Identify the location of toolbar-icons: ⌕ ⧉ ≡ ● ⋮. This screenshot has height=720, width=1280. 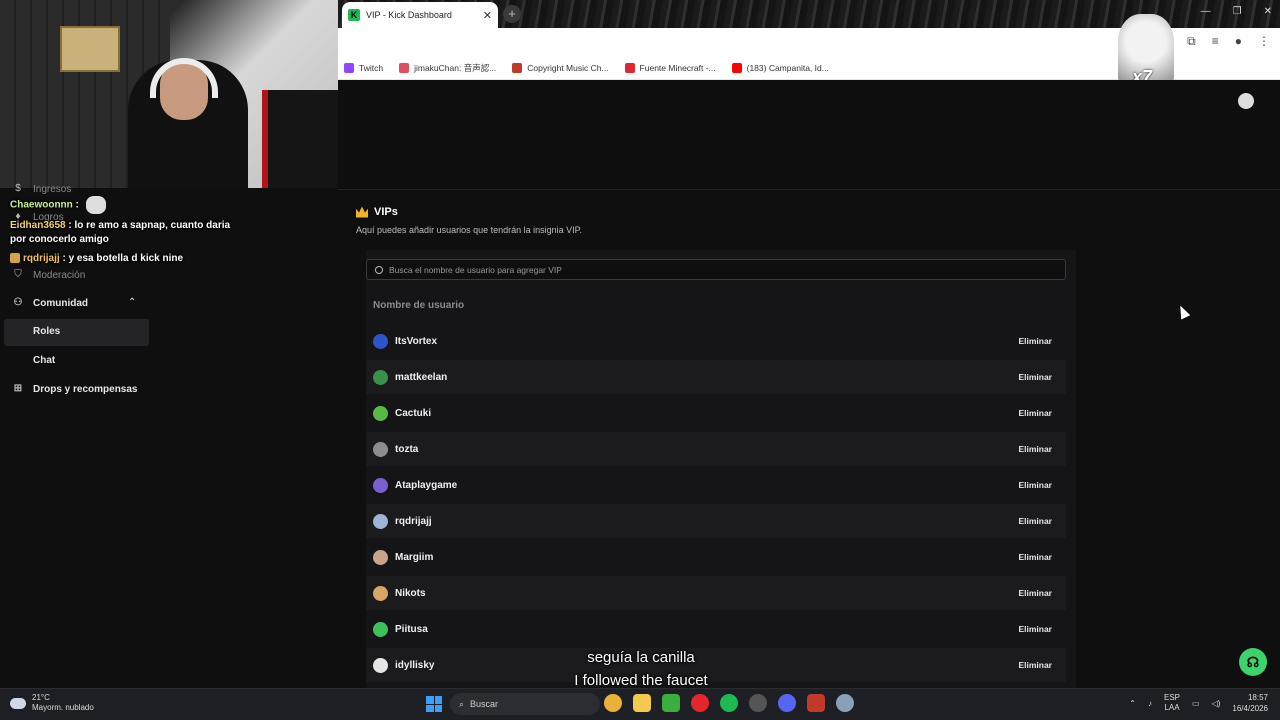
(1217, 41).